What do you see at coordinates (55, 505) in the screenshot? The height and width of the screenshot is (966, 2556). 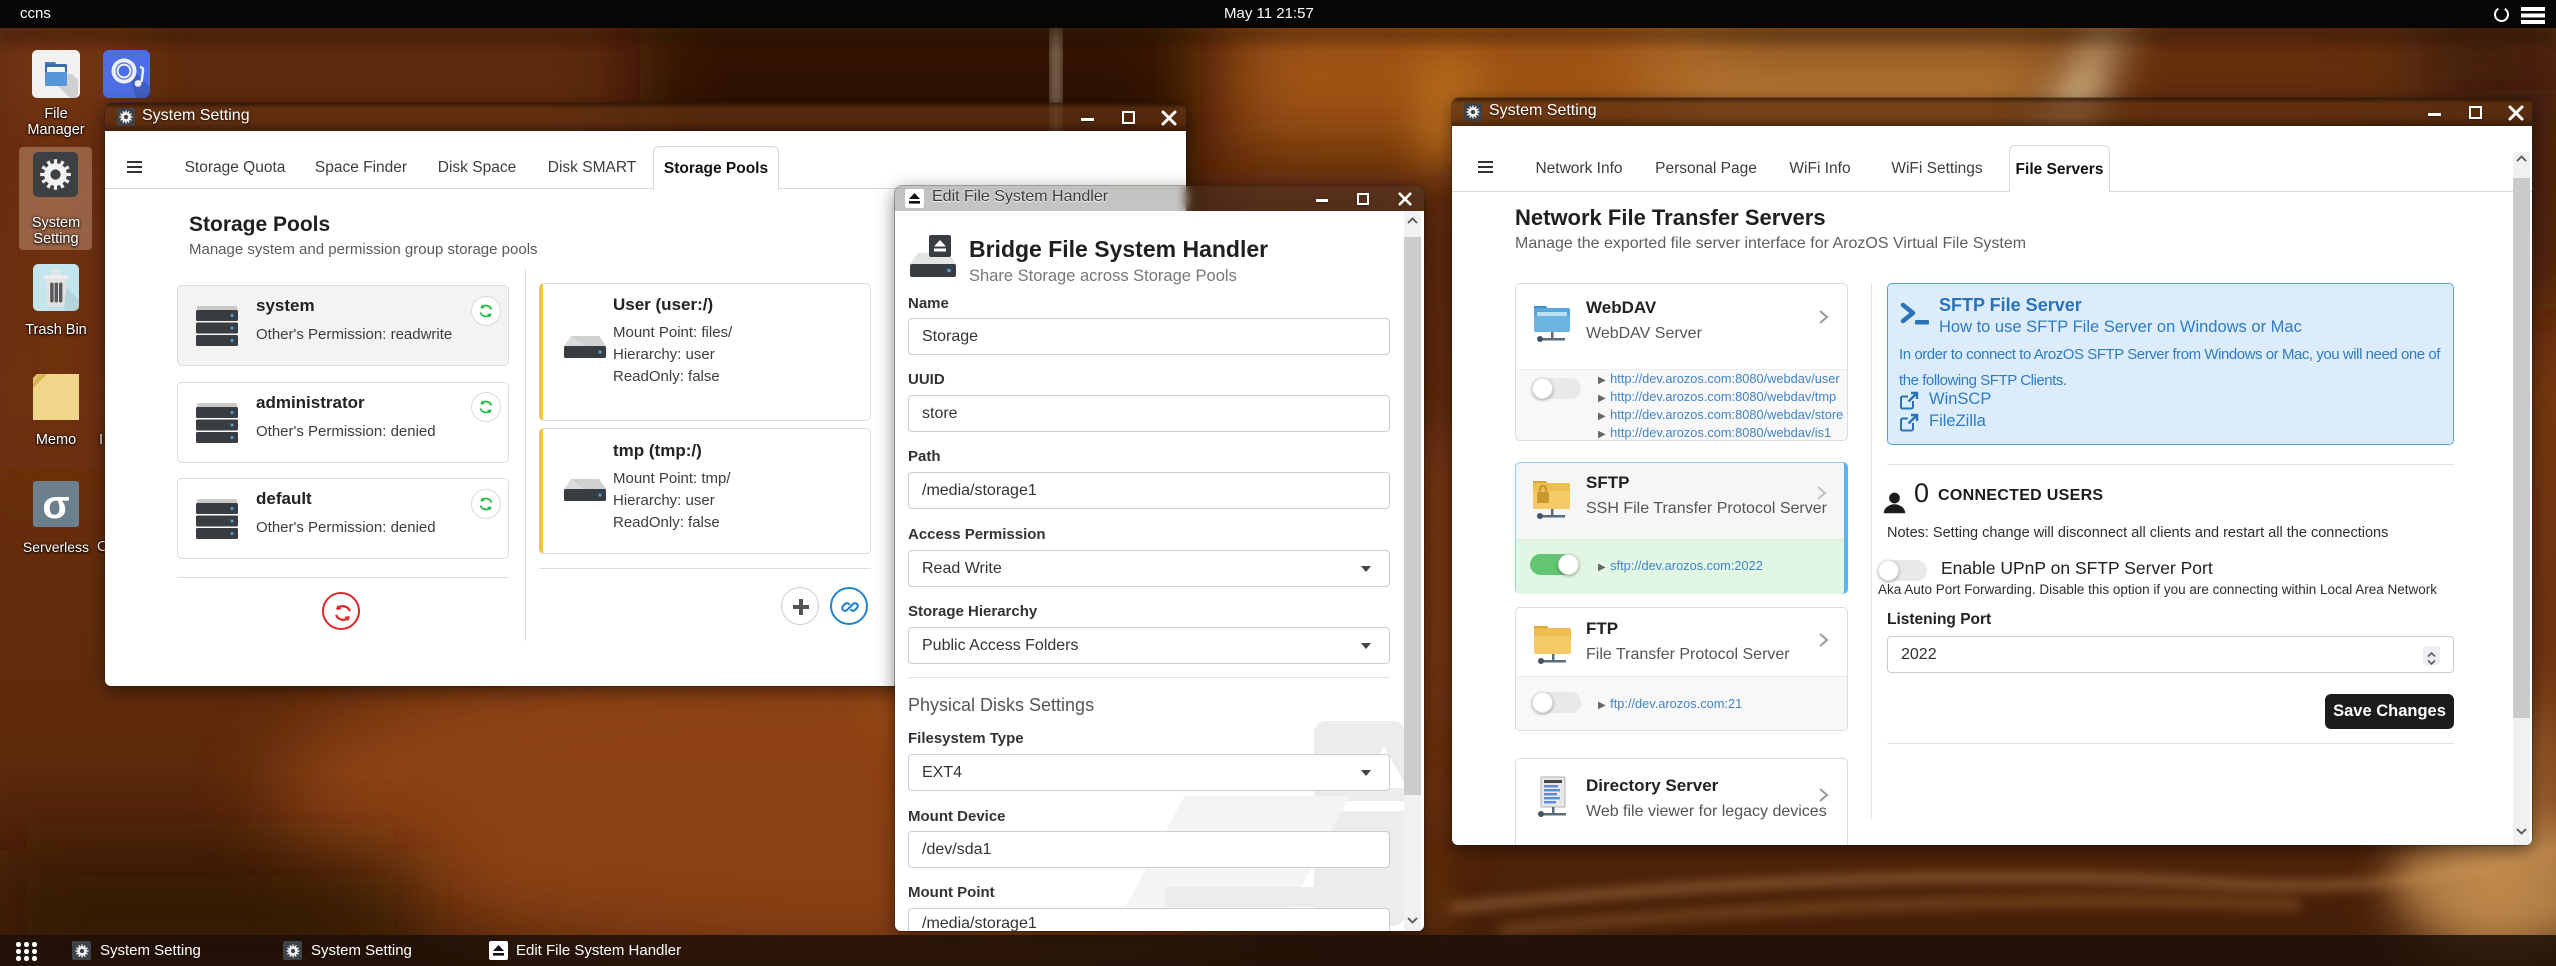 I see `svg-text: σ` at bounding box center [55, 505].